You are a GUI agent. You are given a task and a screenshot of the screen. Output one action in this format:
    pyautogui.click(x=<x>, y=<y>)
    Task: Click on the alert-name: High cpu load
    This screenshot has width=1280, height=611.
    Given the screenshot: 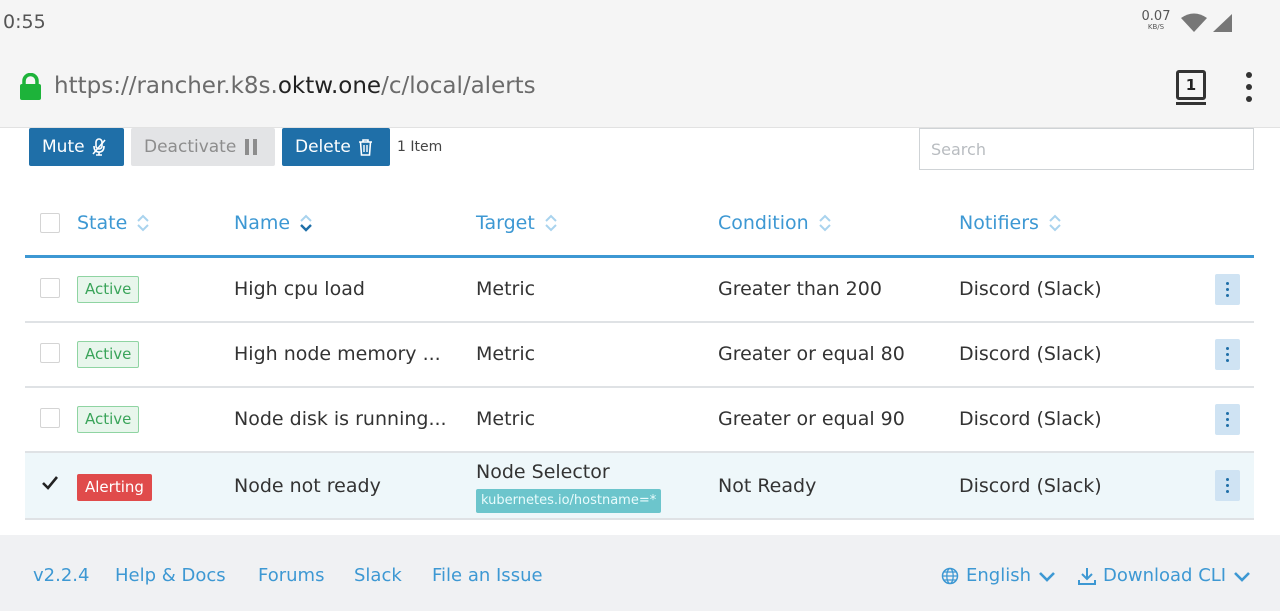 What is the action you would take?
    pyautogui.click(x=299, y=289)
    